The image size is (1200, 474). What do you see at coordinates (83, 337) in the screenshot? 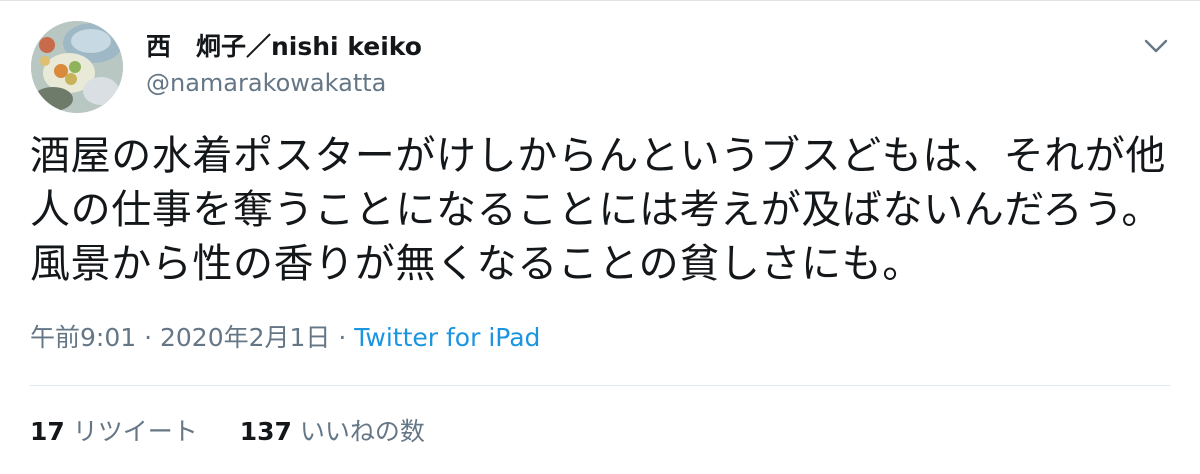
I see `tweet-time: 午前9:01` at bounding box center [83, 337].